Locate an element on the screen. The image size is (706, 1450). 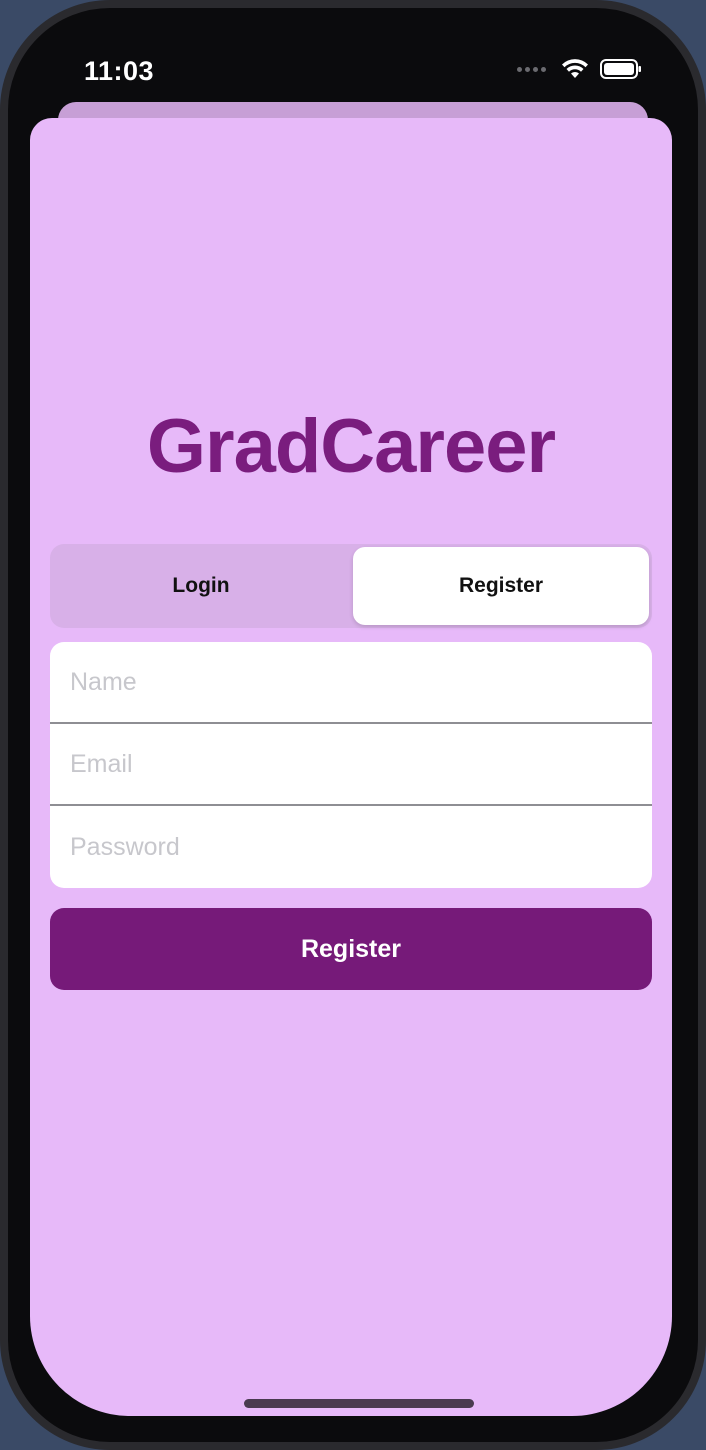
email-field-row is located at coordinates (351, 765).